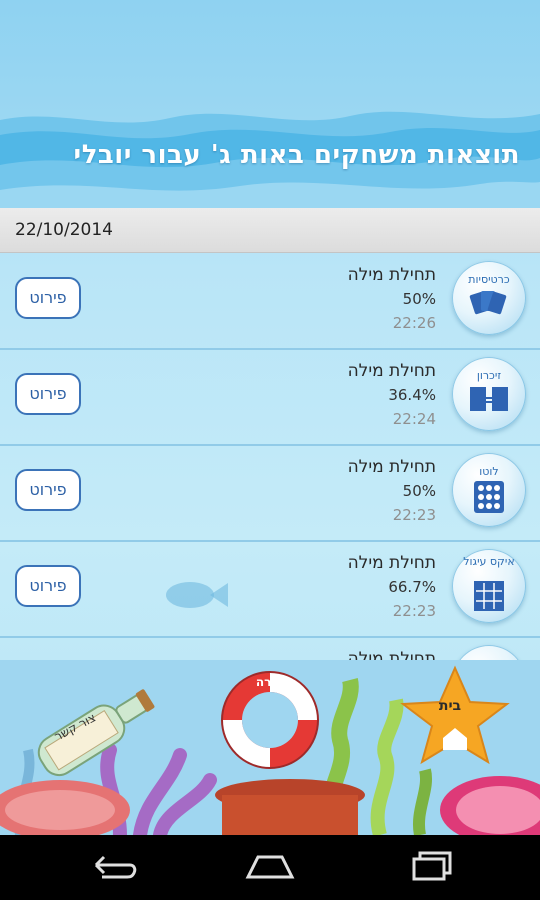 The width and height of the screenshot is (540, 900). I want to click on result-row: פירוט תחילת מילה 36.4% 22:24 זיכרון, so click(270, 397).